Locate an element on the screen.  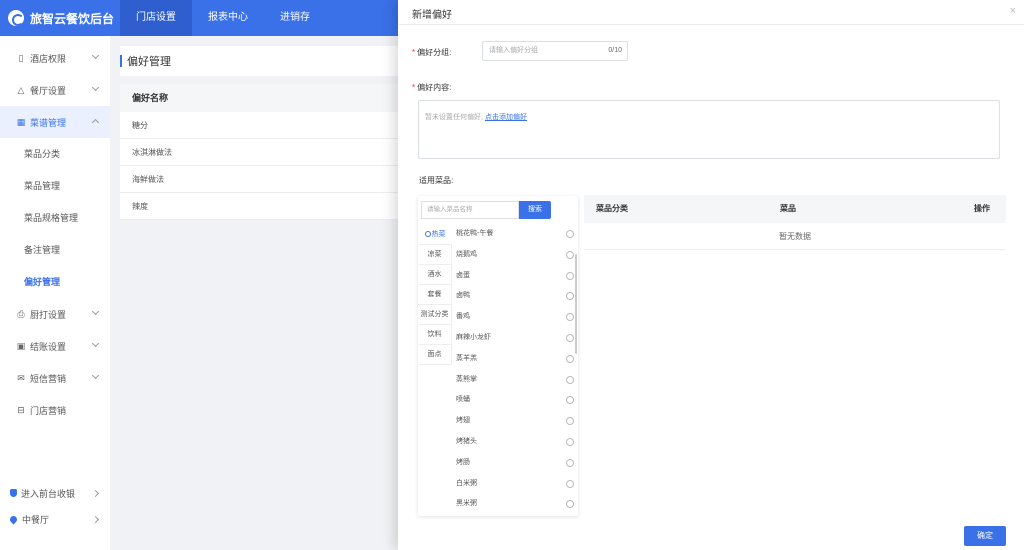
sidebar-item-menu-management: ▦ 菜谱管理 is located at coordinates (55, 122).